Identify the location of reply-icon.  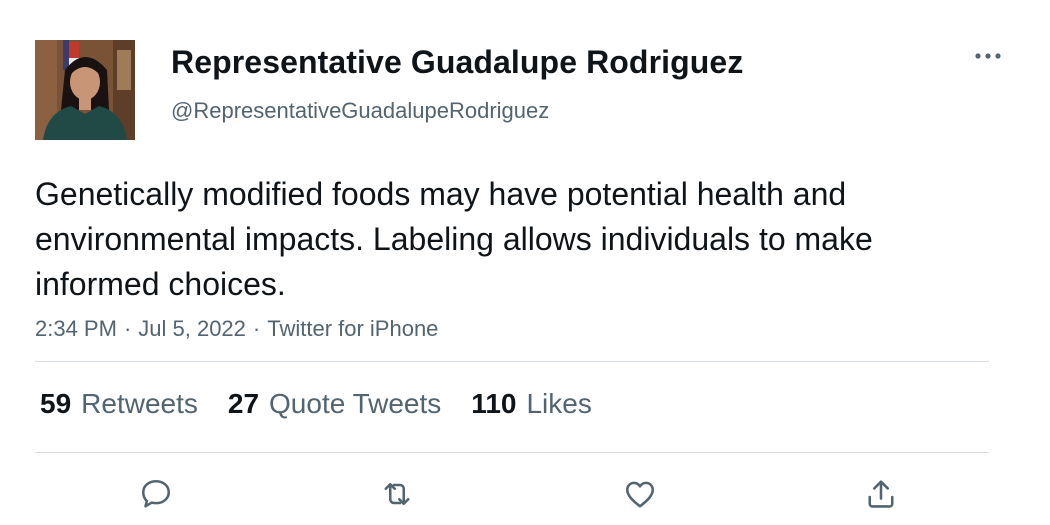
(156, 493).